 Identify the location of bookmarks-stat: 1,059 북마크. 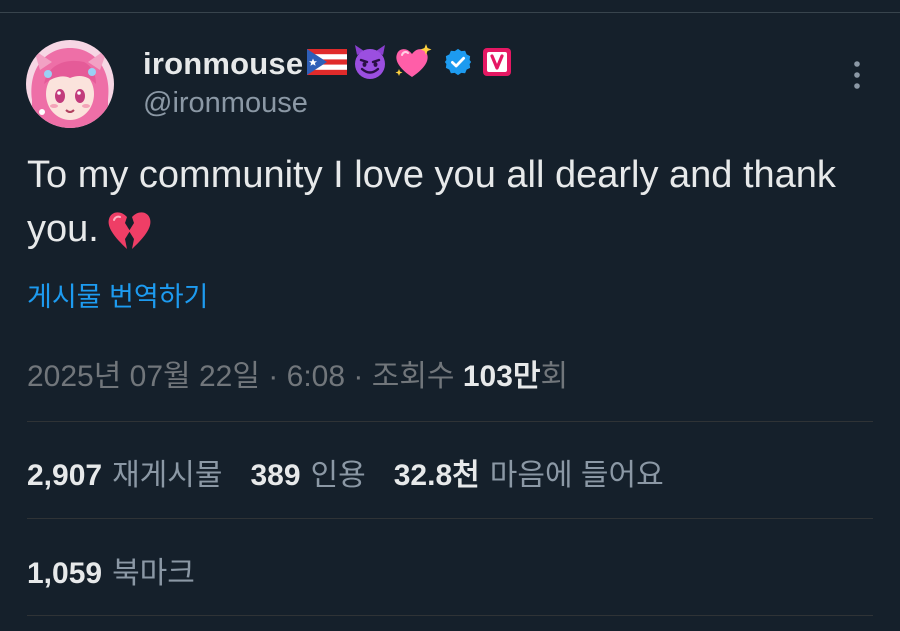
(111, 570).